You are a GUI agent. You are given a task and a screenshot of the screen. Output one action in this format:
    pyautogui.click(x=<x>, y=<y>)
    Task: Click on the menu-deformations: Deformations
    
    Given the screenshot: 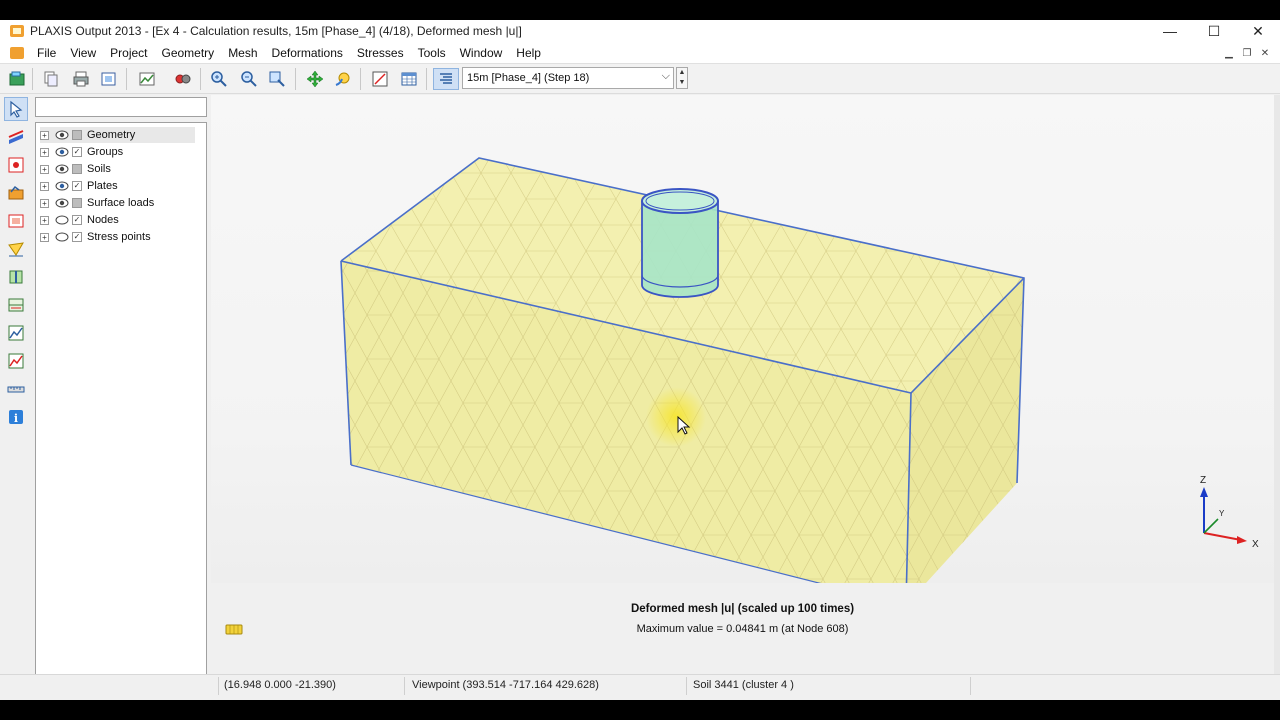 What is the action you would take?
    pyautogui.click(x=307, y=53)
    